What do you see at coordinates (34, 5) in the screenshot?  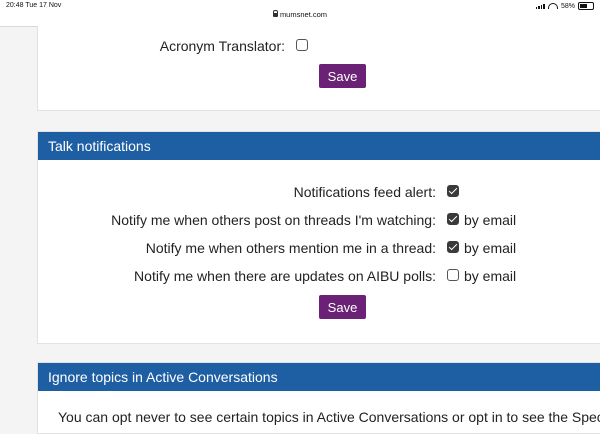 I see `status-time: 20:48 Tue 17 Nov` at bounding box center [34, 5].